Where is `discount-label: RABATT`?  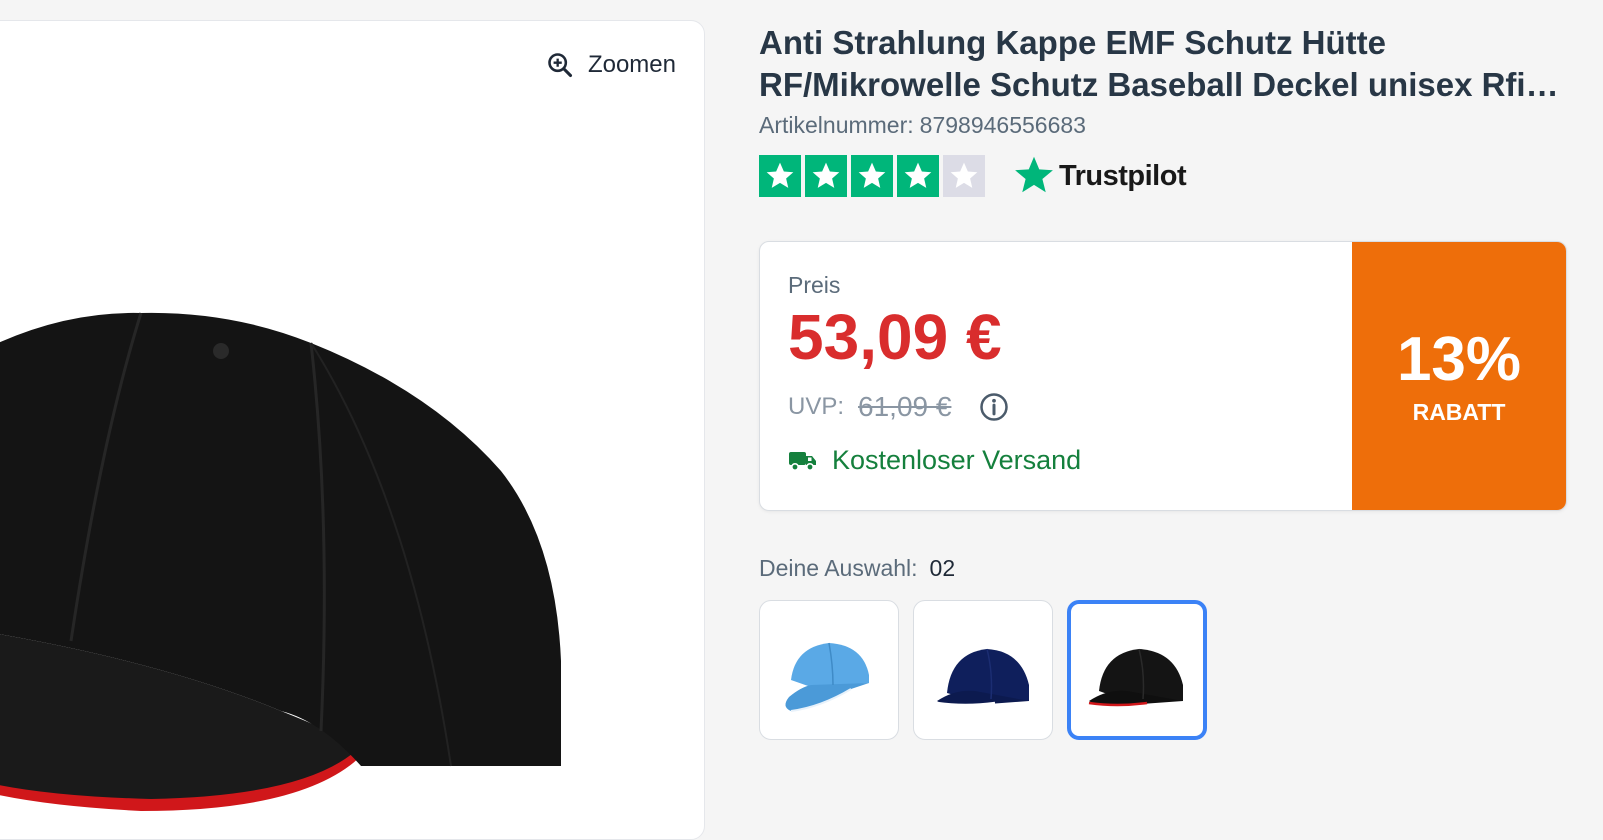 discount-label: RABATT is located at coordinates (1459, 411).